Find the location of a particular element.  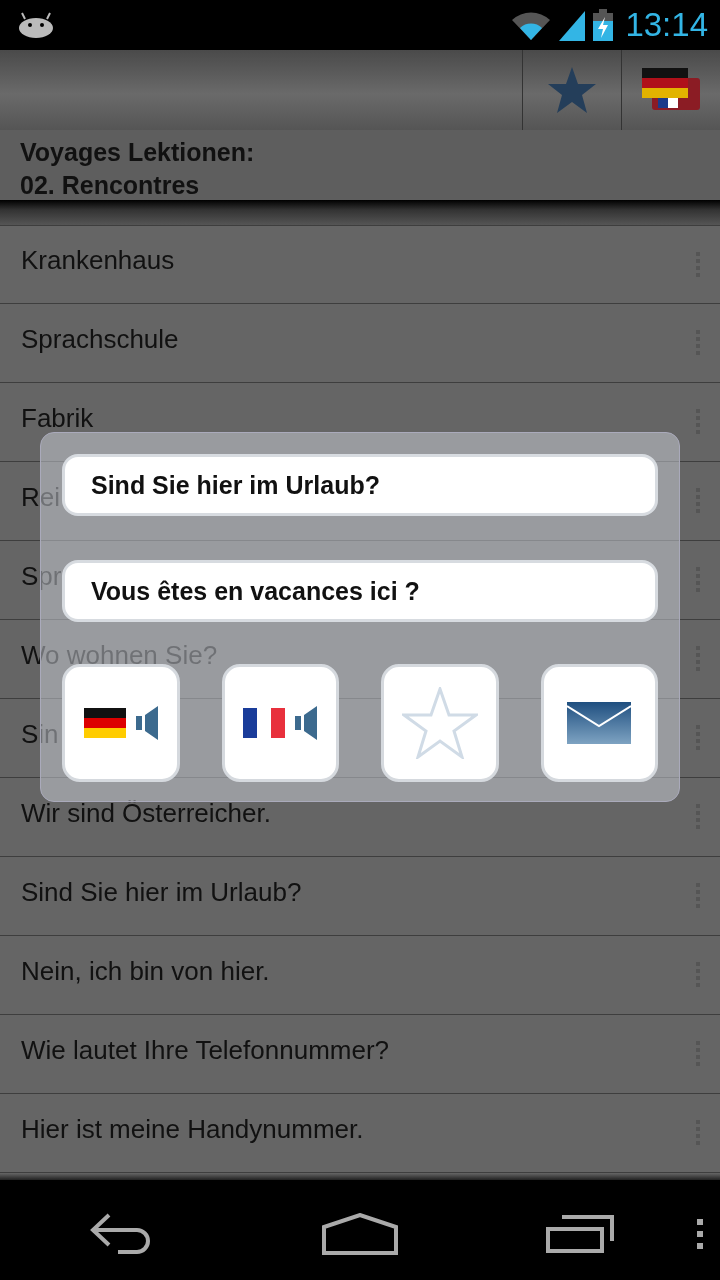

lesson-subtitle: 02. Rencontres is located at coordinates (110, 185).